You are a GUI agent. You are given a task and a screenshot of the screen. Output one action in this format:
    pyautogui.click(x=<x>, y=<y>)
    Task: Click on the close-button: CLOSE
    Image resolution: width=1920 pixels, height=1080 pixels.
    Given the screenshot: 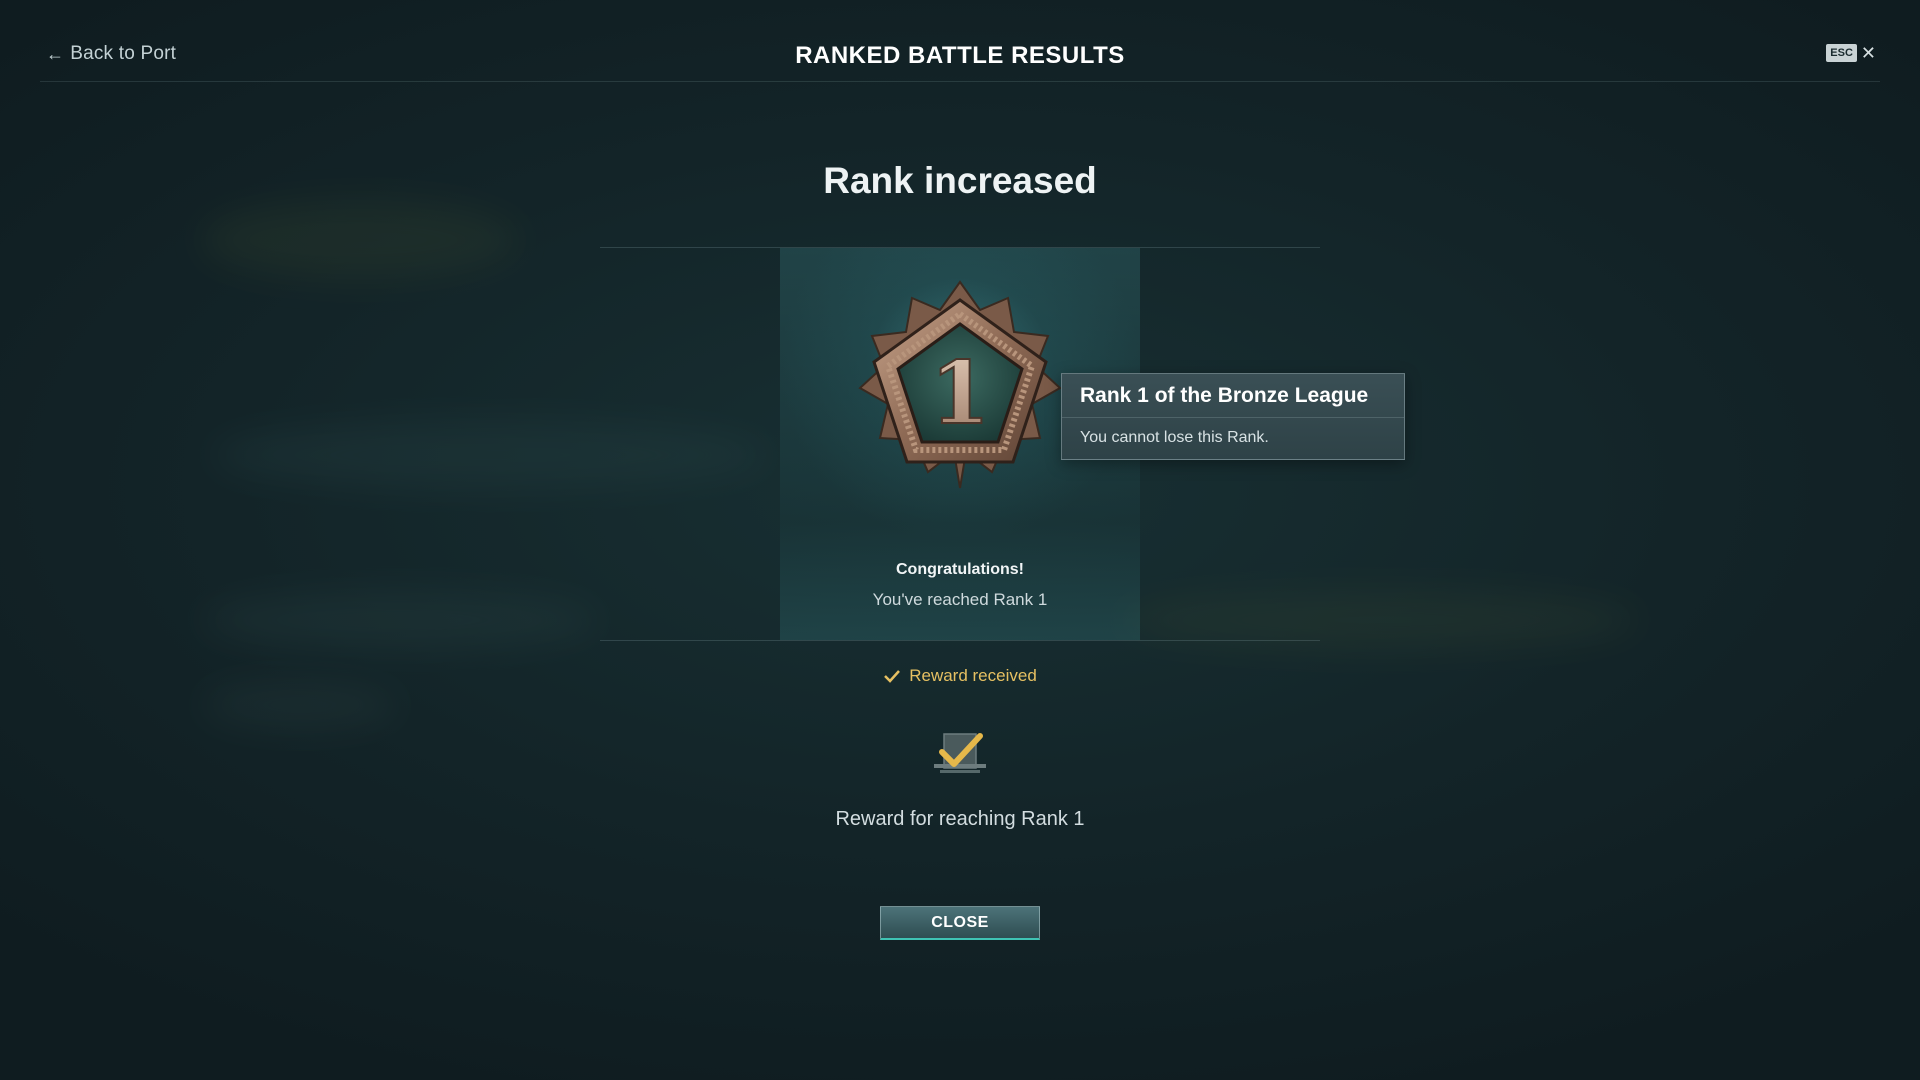 What is the action you would take?
    pyautogui.click(x=960, y=923)
    